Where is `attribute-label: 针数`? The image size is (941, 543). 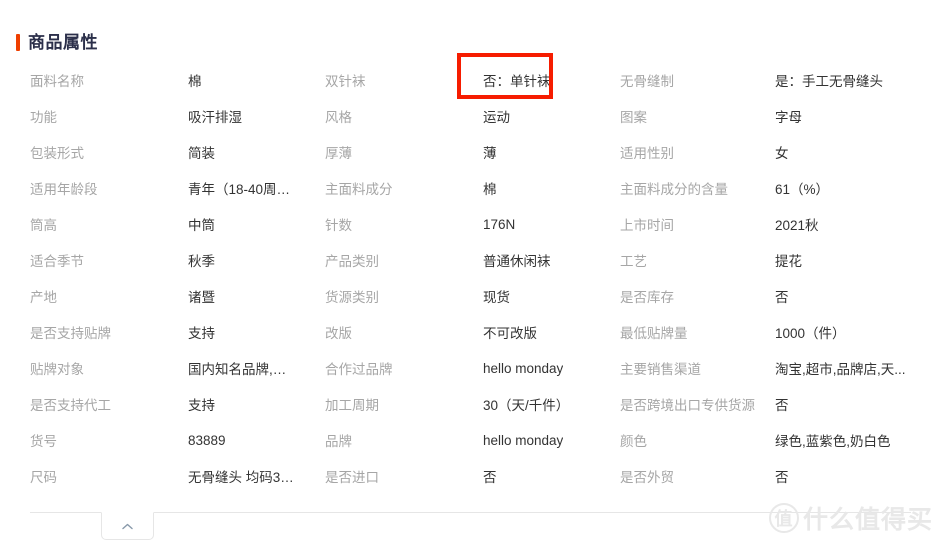 attribute-label: 针数 is located at coordinates (338, 225).